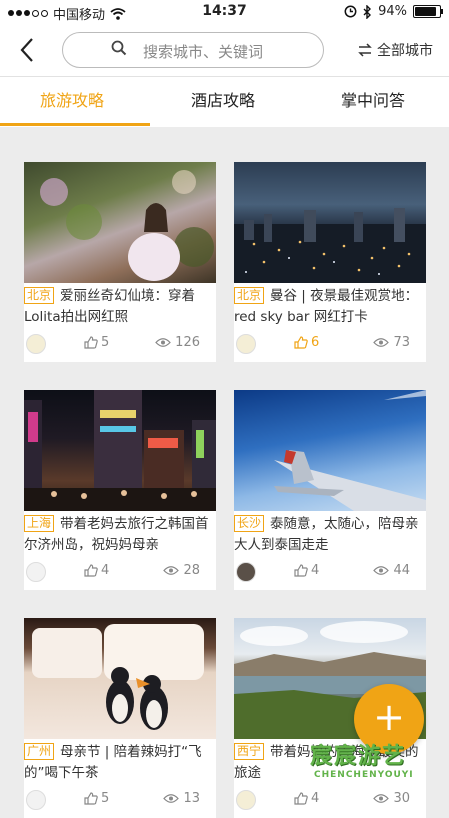  What do you see at coordinates (391, 342) in the screenshot?
I see `view-count: 73` at bounding box center [391, 342].